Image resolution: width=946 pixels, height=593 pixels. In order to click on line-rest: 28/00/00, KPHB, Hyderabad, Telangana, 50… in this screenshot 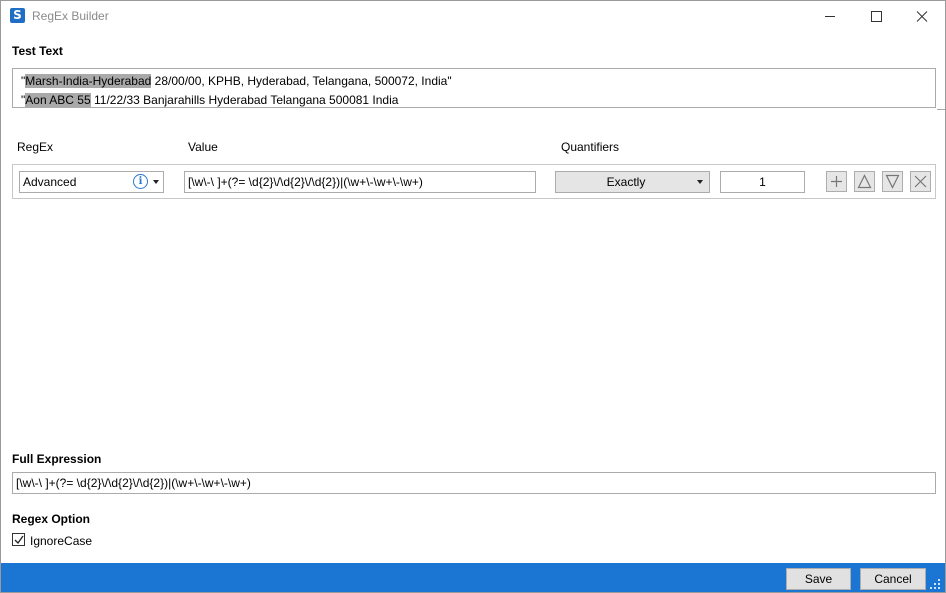, I will do `click(301, 81)`.